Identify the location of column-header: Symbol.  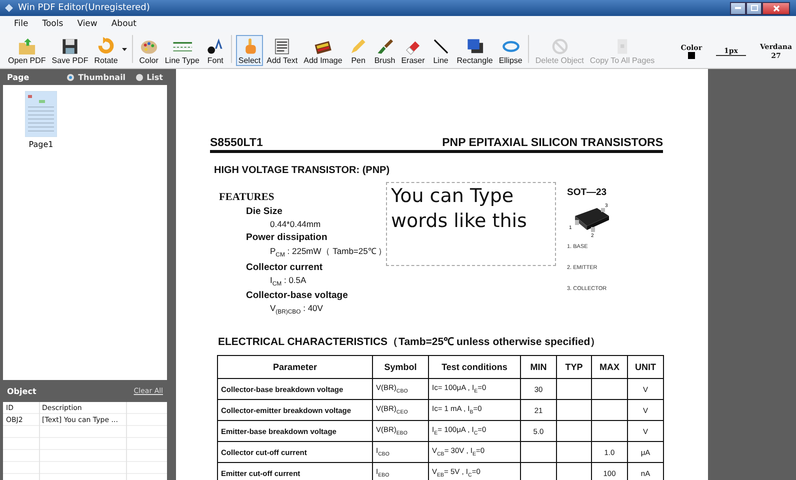
(400, 367).